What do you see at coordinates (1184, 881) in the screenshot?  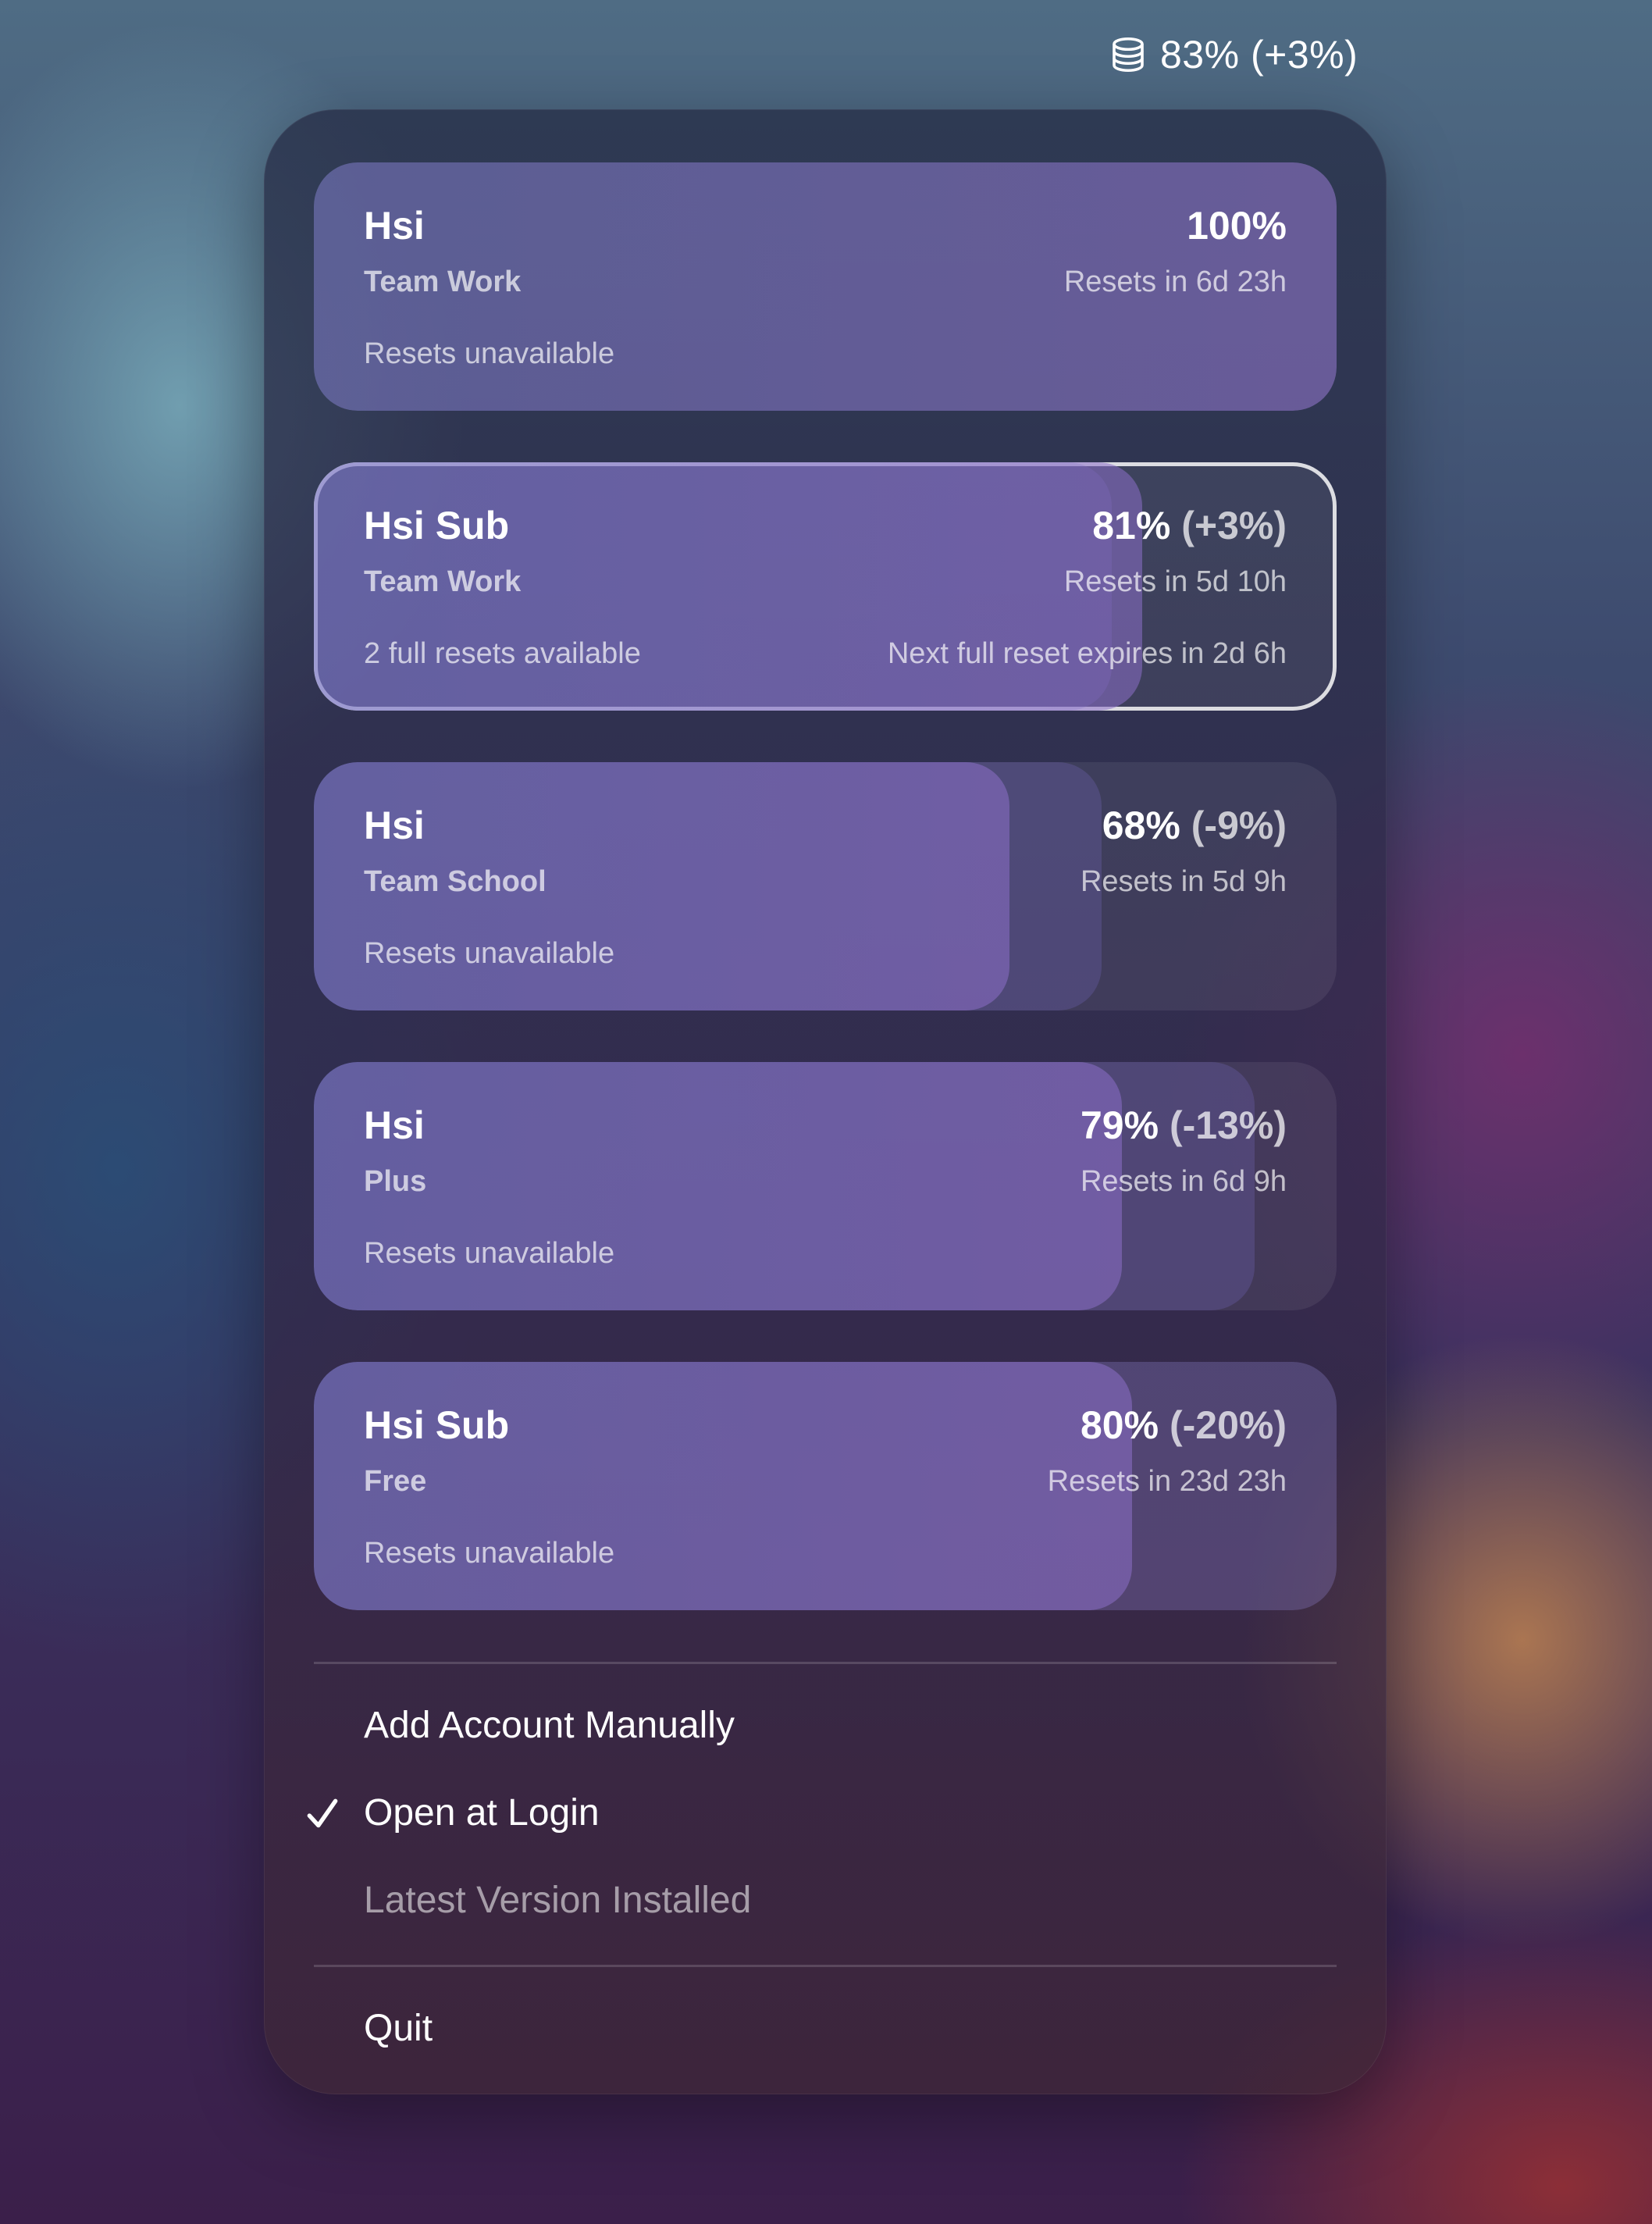 I see `resets-in: Resets in 5d 9h` at bounding box center [1184, 881].